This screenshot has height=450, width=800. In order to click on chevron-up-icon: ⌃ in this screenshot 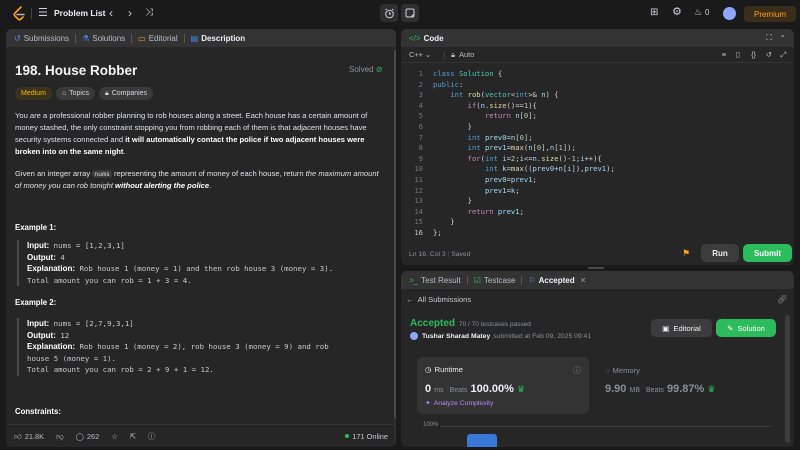, I will do `click(782, 38)`.